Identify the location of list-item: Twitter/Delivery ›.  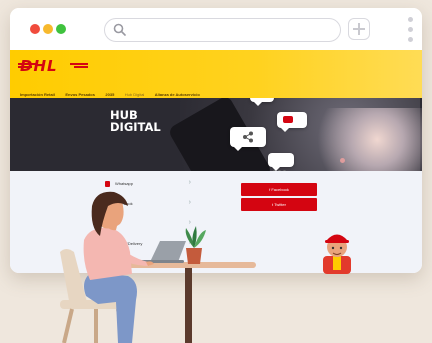
(148, 245).